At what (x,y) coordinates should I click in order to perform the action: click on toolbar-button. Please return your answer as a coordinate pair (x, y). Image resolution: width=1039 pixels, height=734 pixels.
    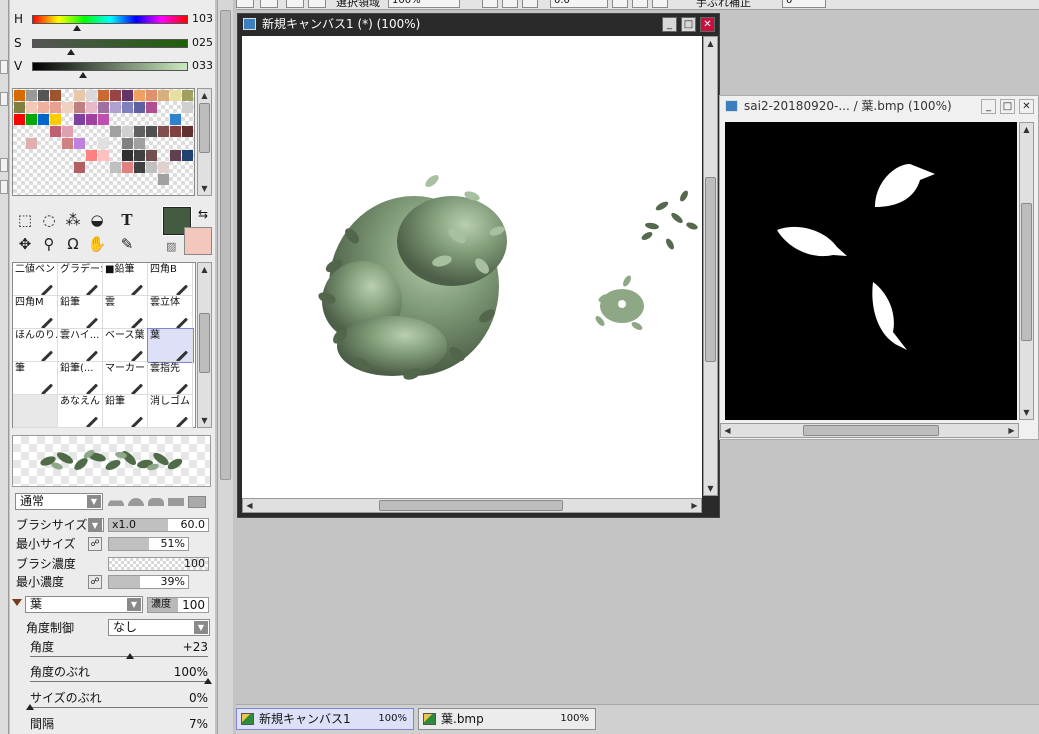
    Looking at the image, I should click on (245, 4).